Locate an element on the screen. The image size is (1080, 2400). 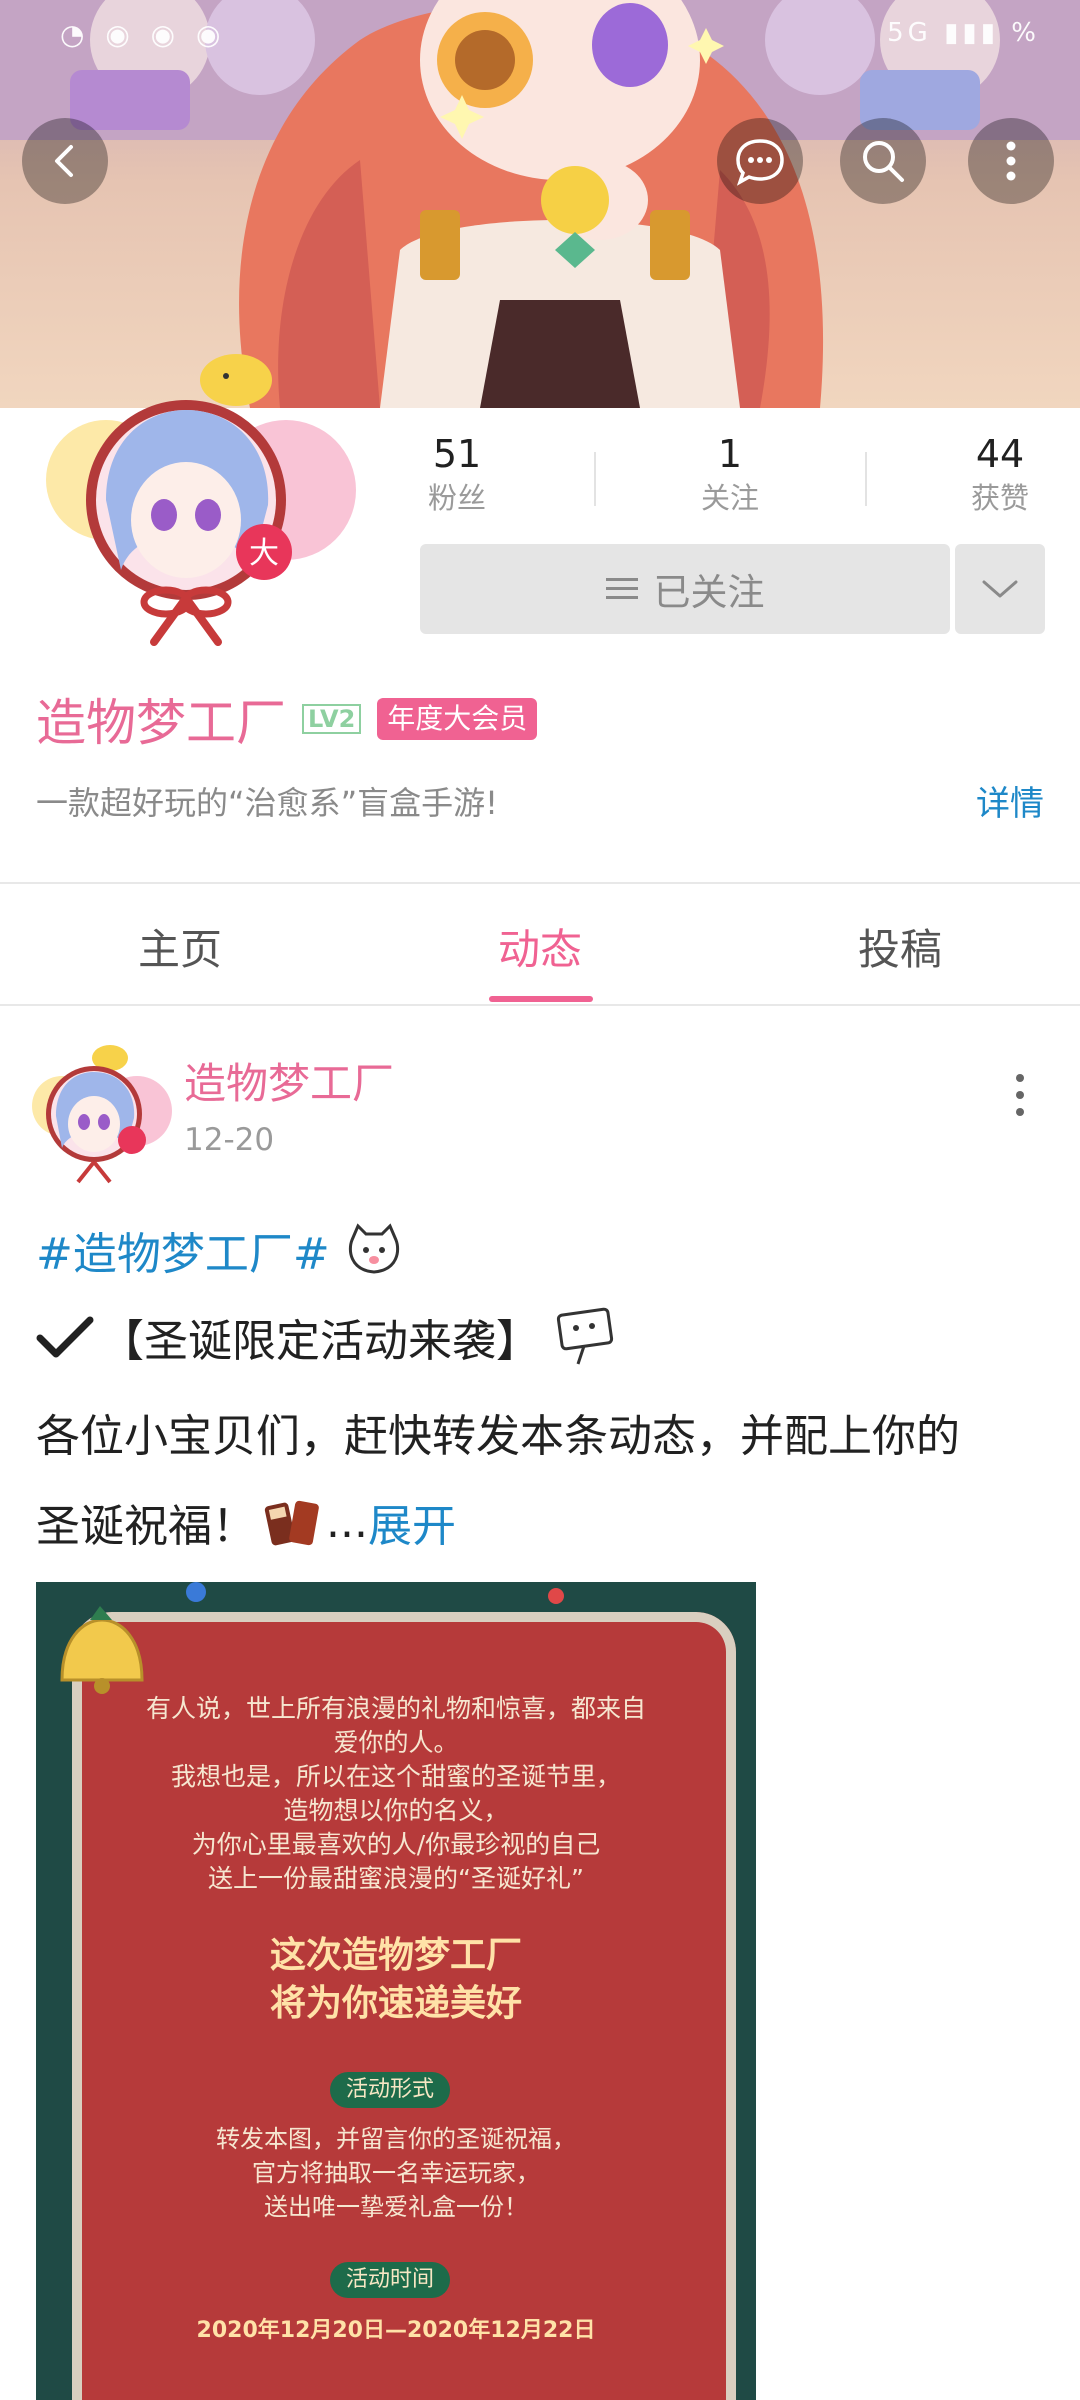
stat-fans-value: 51 is located at coordinates (457, 454).